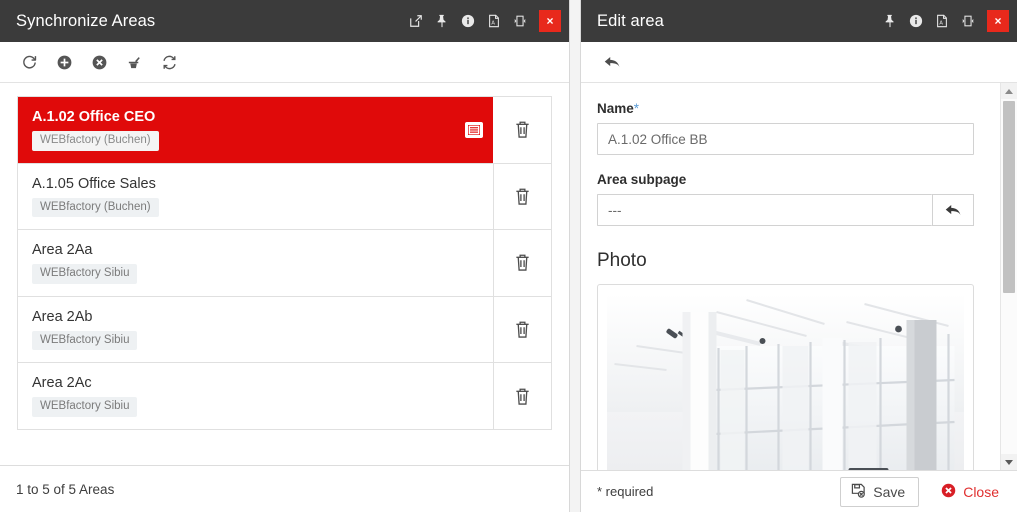  Describe the element at coordinates (625, 491) in the screenshot. I see `required-note: * required` at that location.